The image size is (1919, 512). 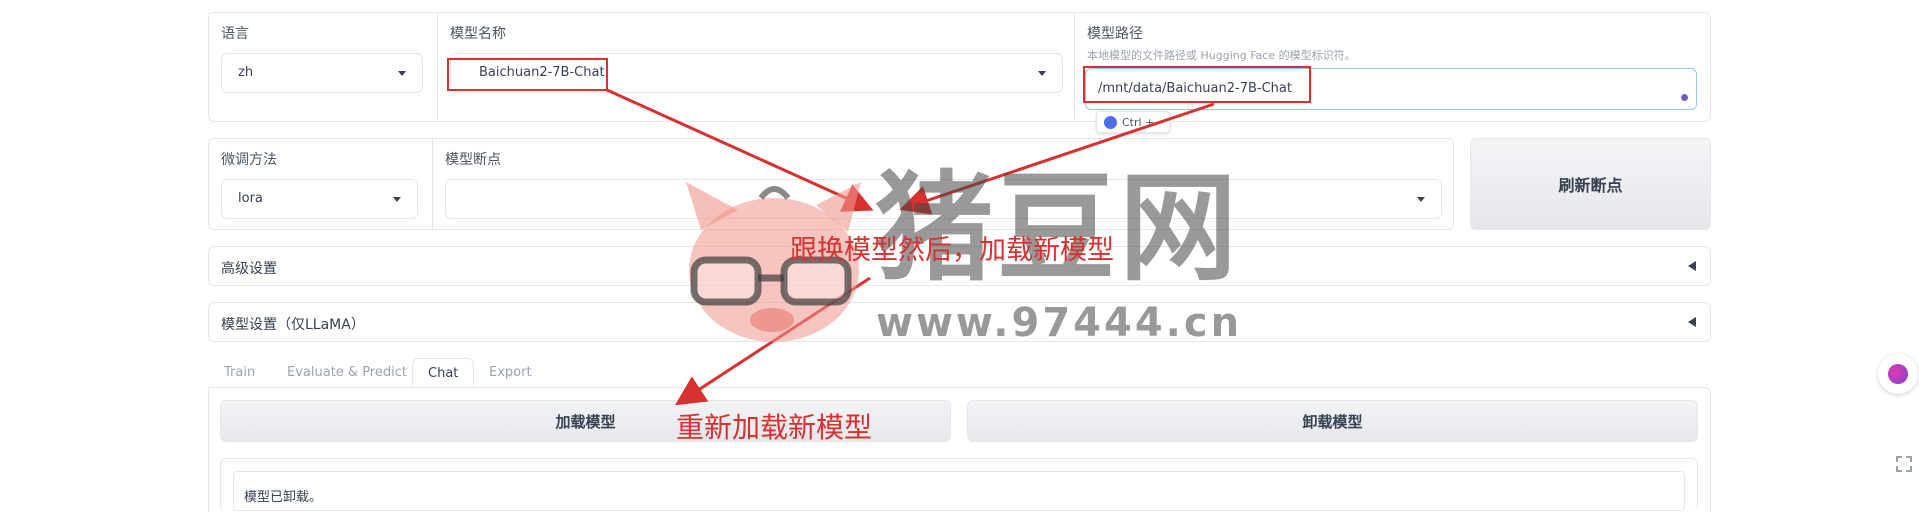 I want to click on annotation-reload-new-model: 重新加载新模型, so click(x=774, y=427).